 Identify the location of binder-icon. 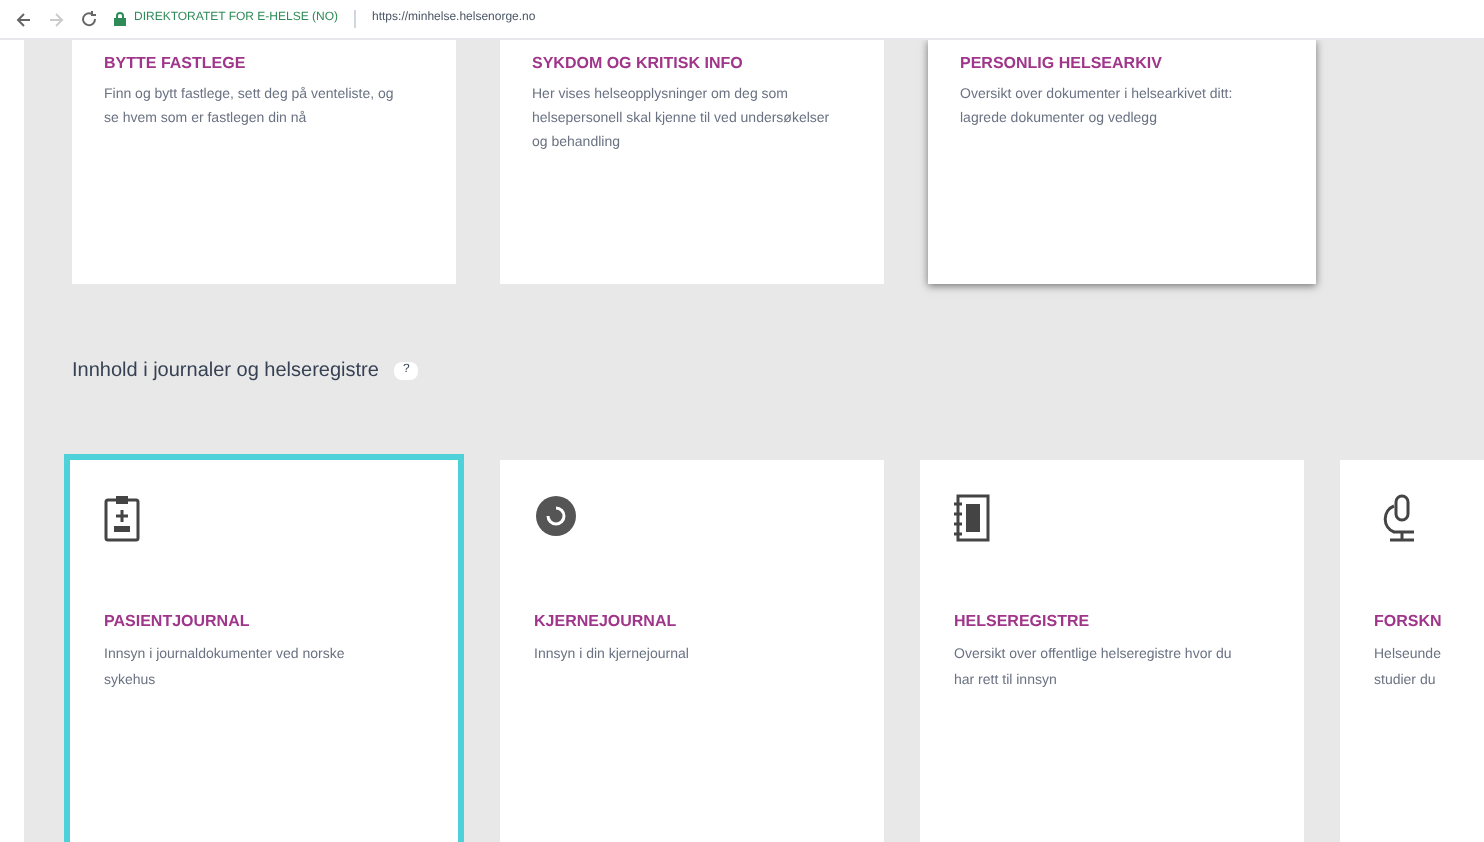
(972, 518).